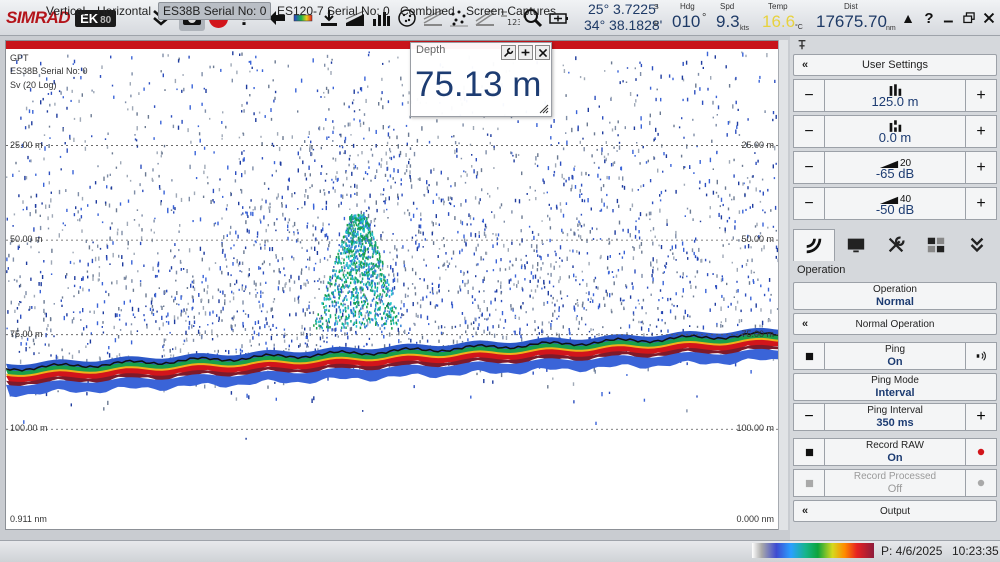  Describe the element at coordinates (895, 101) in the screenshot. I see `range-value: 125.0 m` at that location.